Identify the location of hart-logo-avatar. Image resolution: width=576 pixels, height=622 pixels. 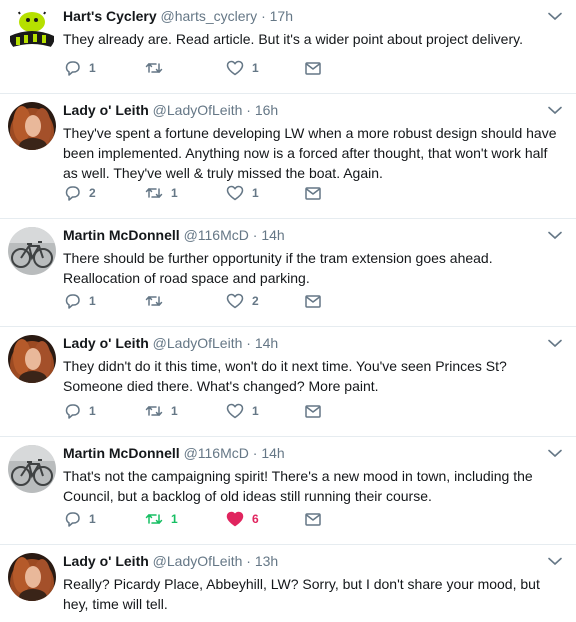
(32, 32).